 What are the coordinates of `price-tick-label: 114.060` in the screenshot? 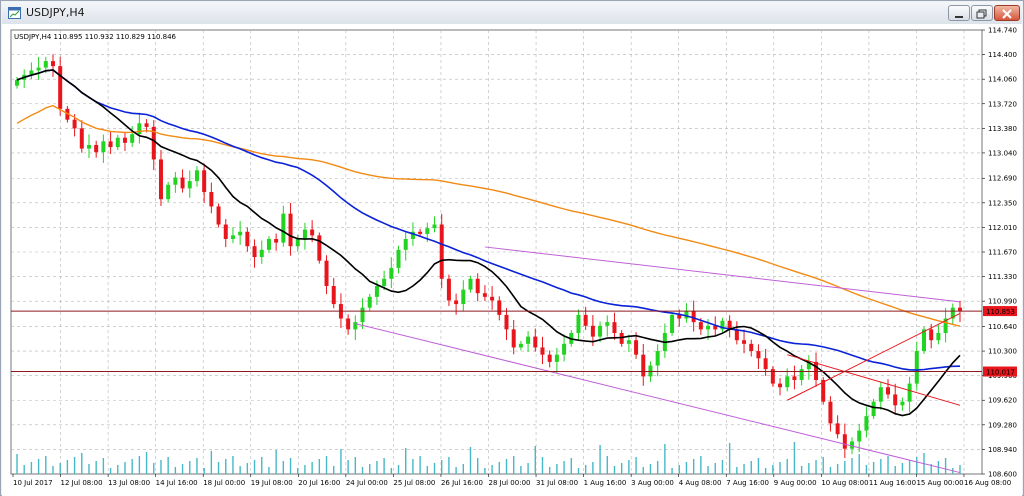 It's located at (1002, 80).